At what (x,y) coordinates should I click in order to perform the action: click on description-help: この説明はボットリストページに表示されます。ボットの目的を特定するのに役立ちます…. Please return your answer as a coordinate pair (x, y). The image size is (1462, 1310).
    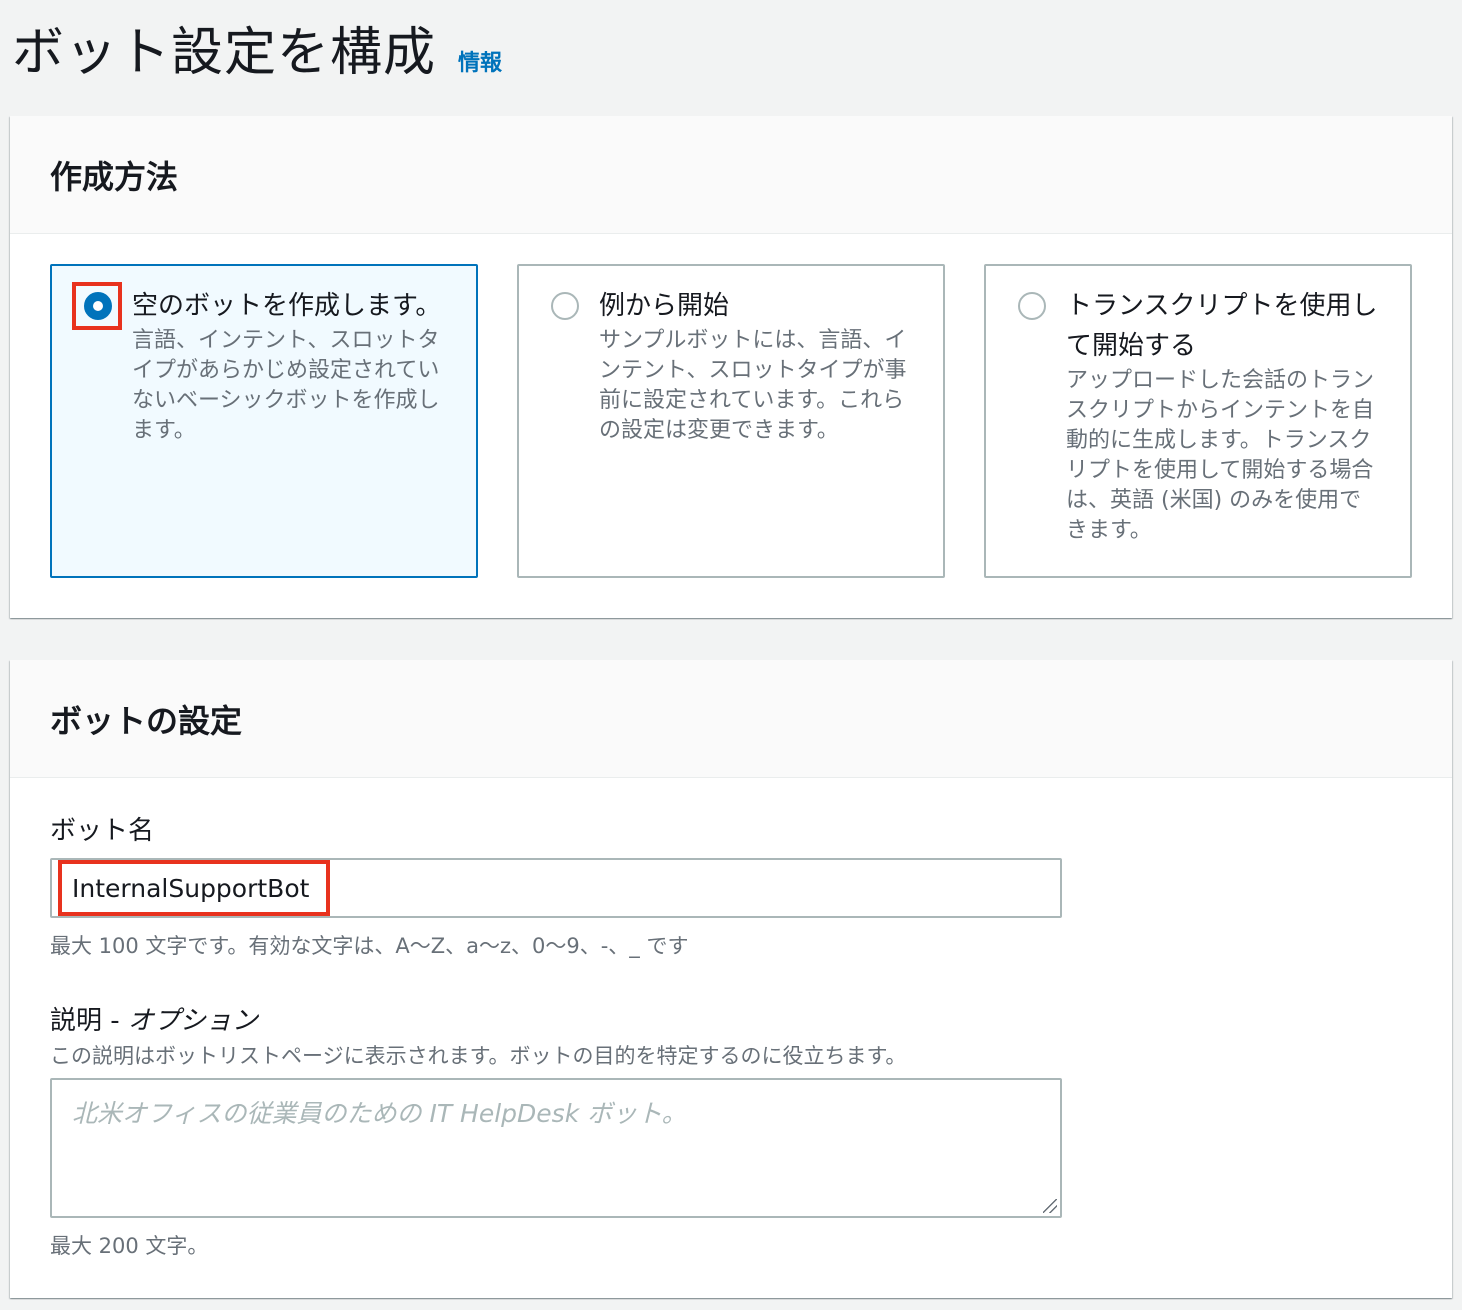
    Looking at the image, I should click on (478, 1056).